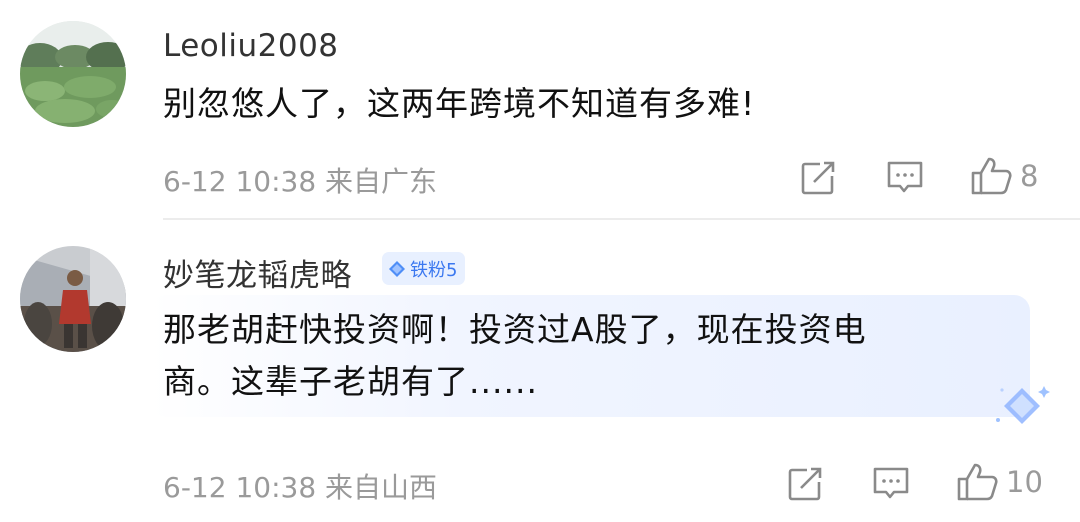 The height and width of the screenshot is (522, 1080). I want to click on avatar-image, so click(73, 299).